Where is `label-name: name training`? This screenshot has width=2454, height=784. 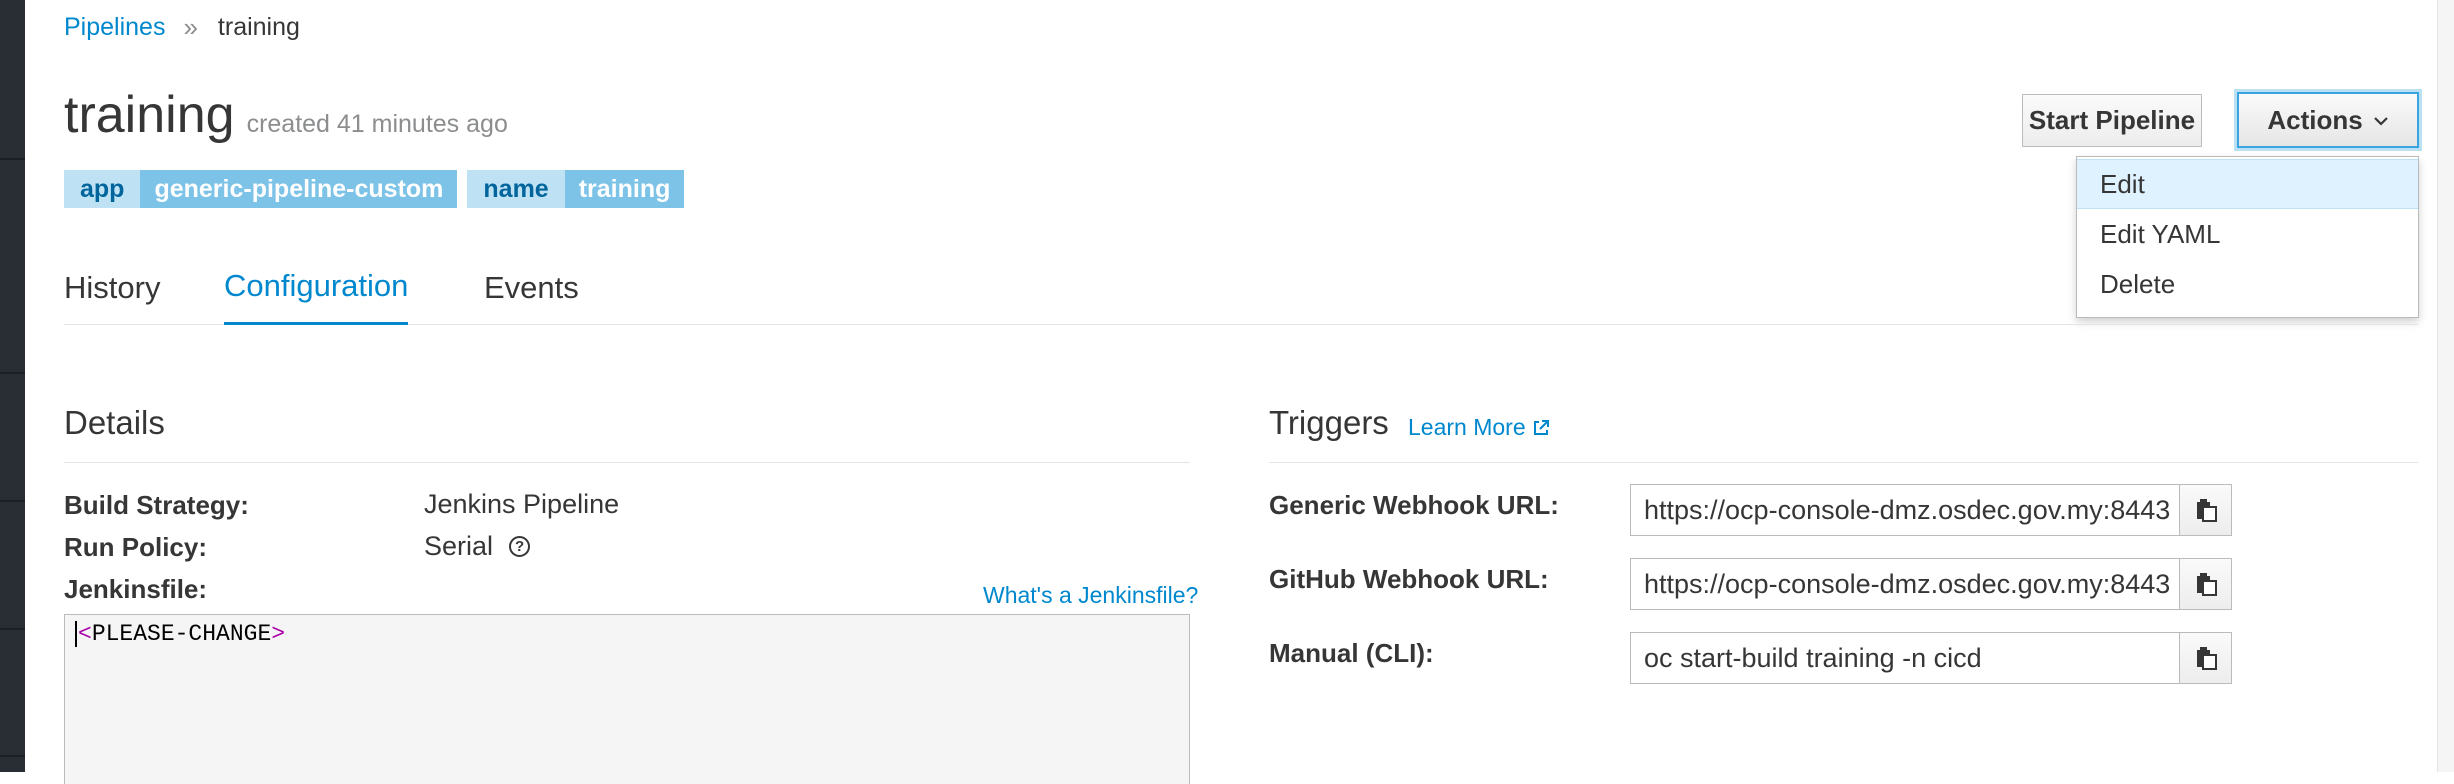 label-name: name training is located at coordinates (576, 189).